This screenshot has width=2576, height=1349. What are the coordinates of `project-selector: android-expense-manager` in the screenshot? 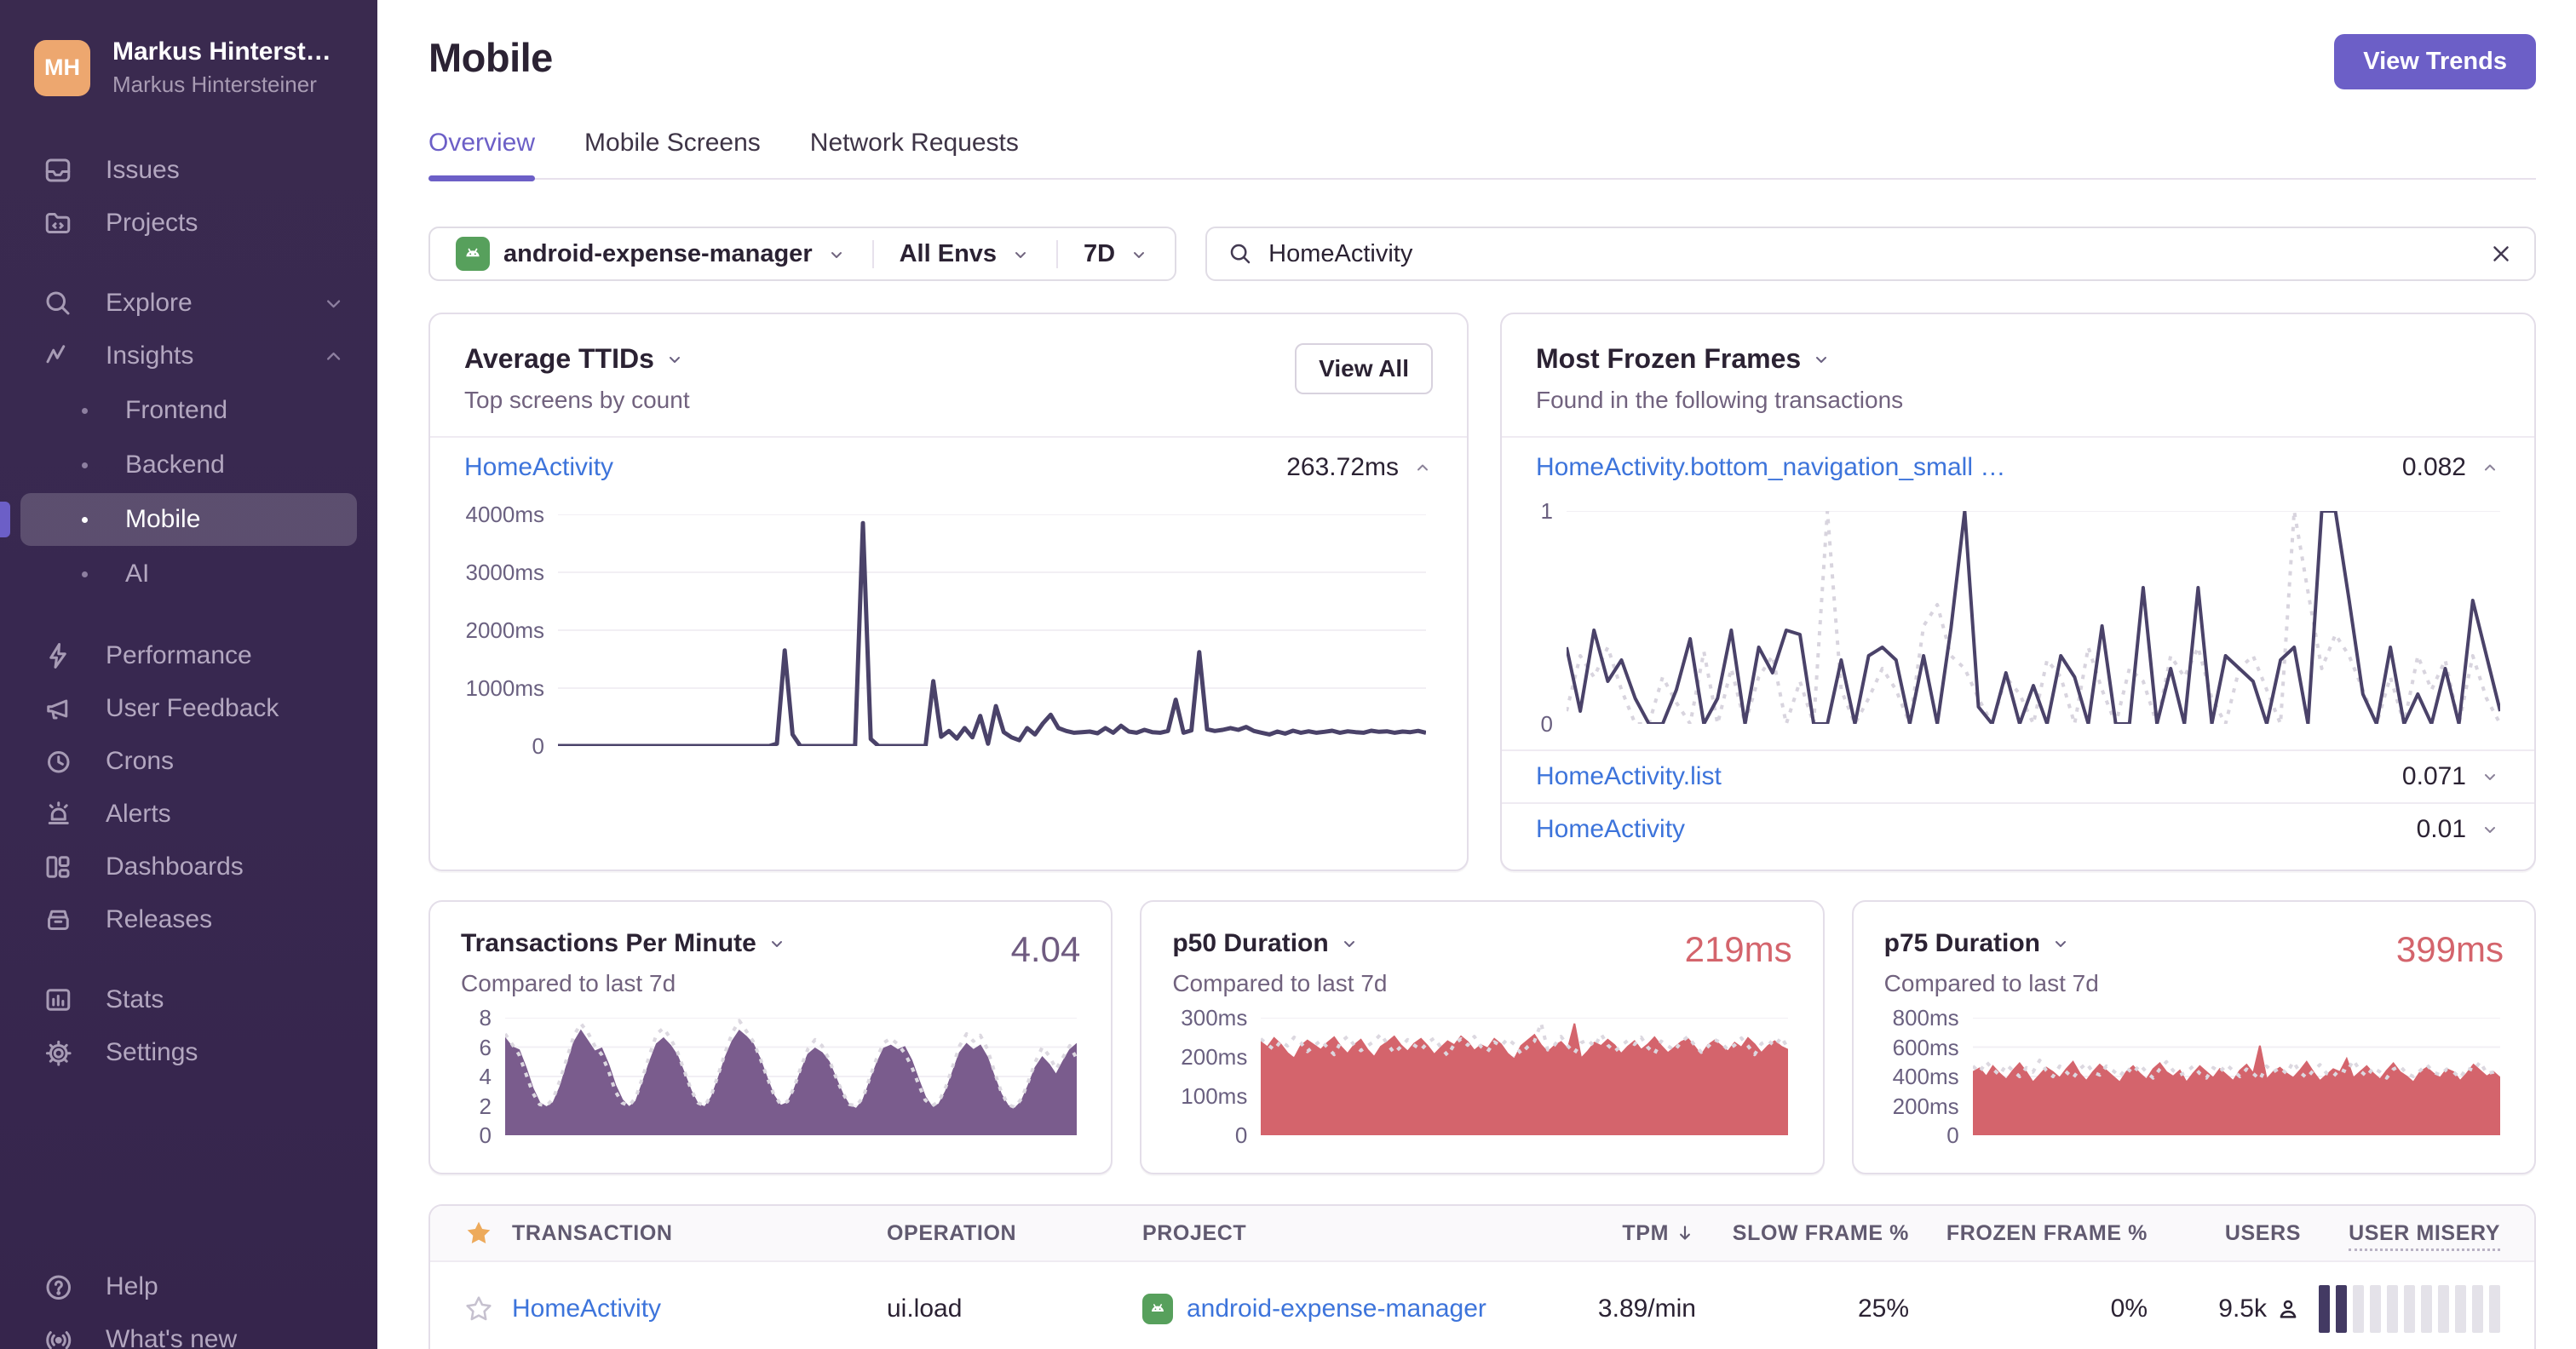 It's located at (651, 254).